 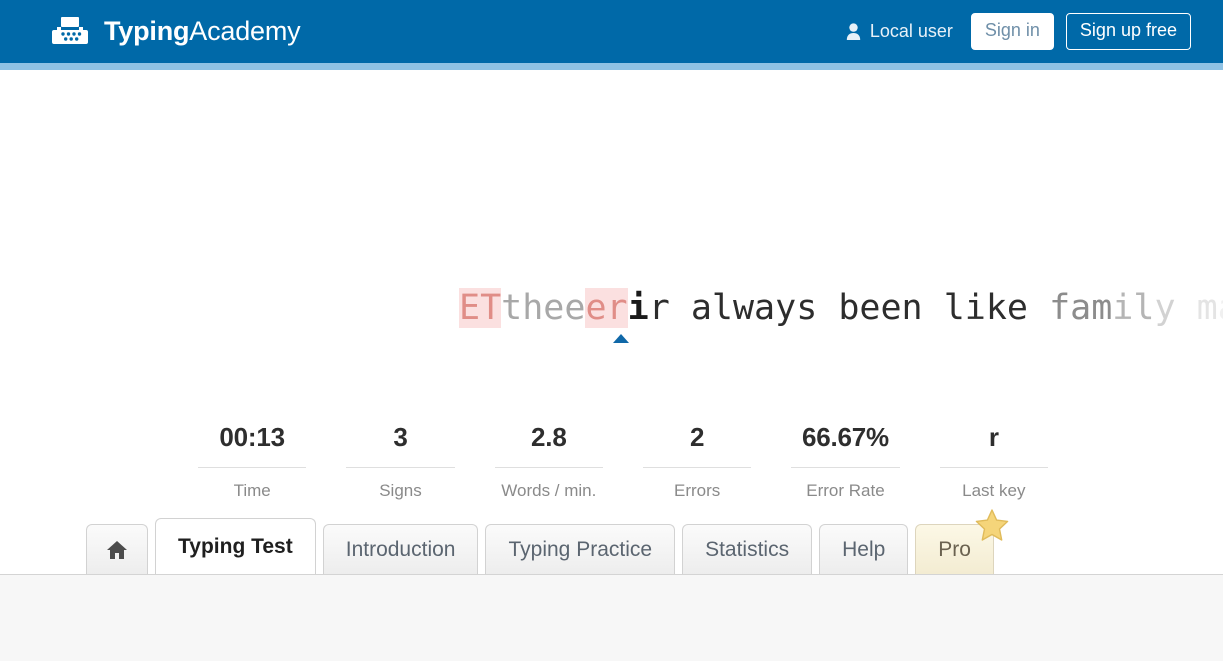 I want to click on stat-error-rate: 66.67% Error Rate, so click(x=845, y=462).